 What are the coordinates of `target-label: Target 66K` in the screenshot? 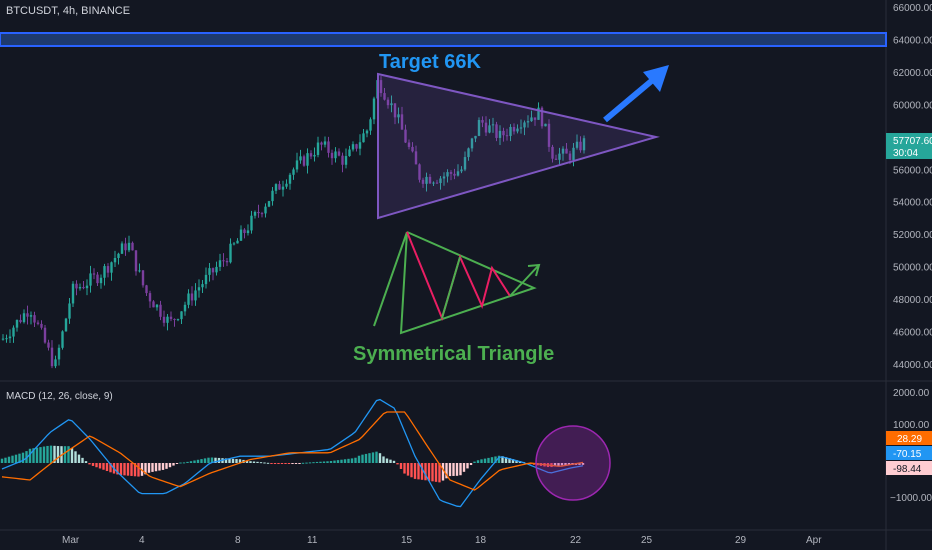 It's located at (430, 62).